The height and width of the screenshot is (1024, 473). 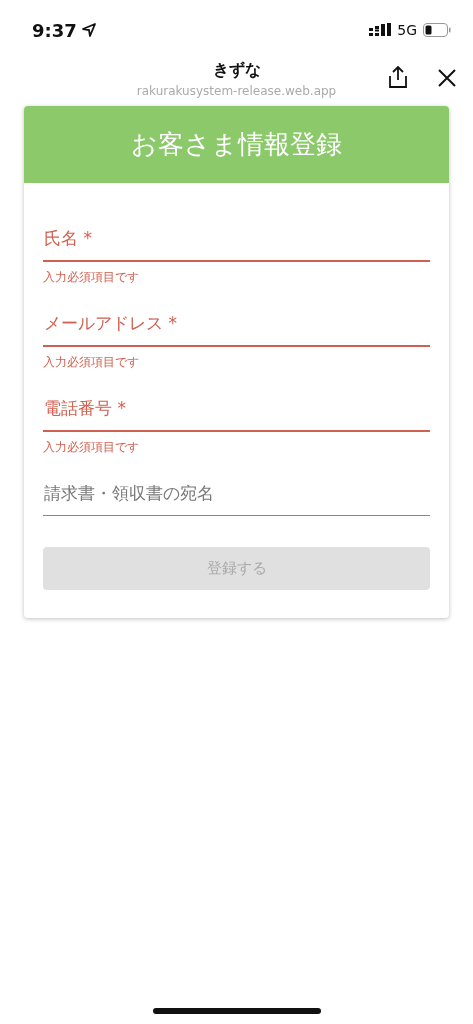 I want to click on input-field: メールアドレス *, so click(x=236, y=327).